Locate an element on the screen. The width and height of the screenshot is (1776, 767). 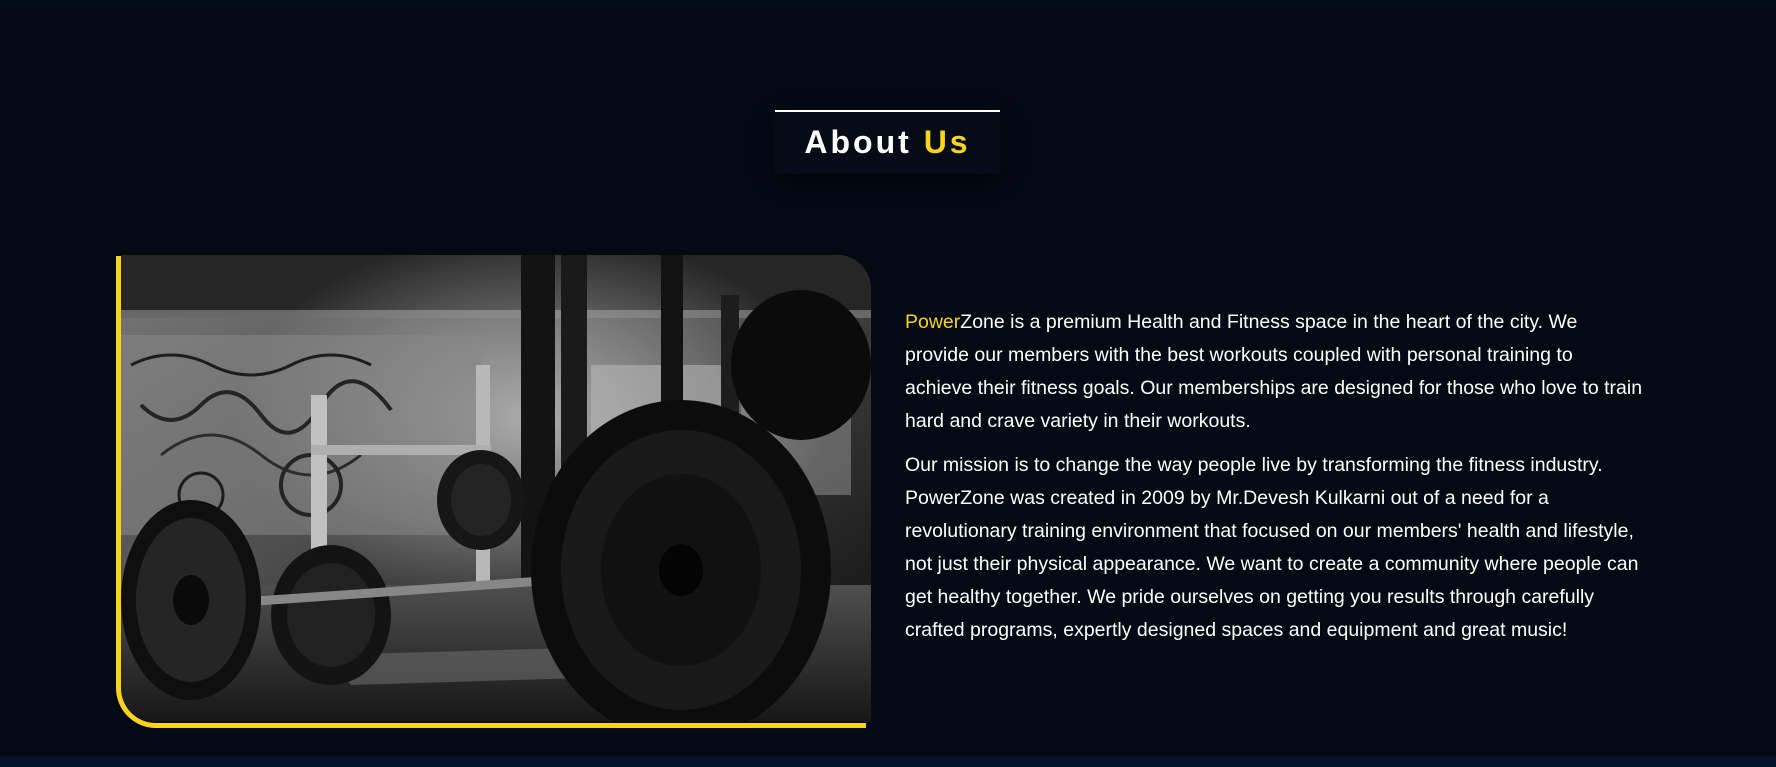
section-title-main: About is located at coordinates (858, 142).